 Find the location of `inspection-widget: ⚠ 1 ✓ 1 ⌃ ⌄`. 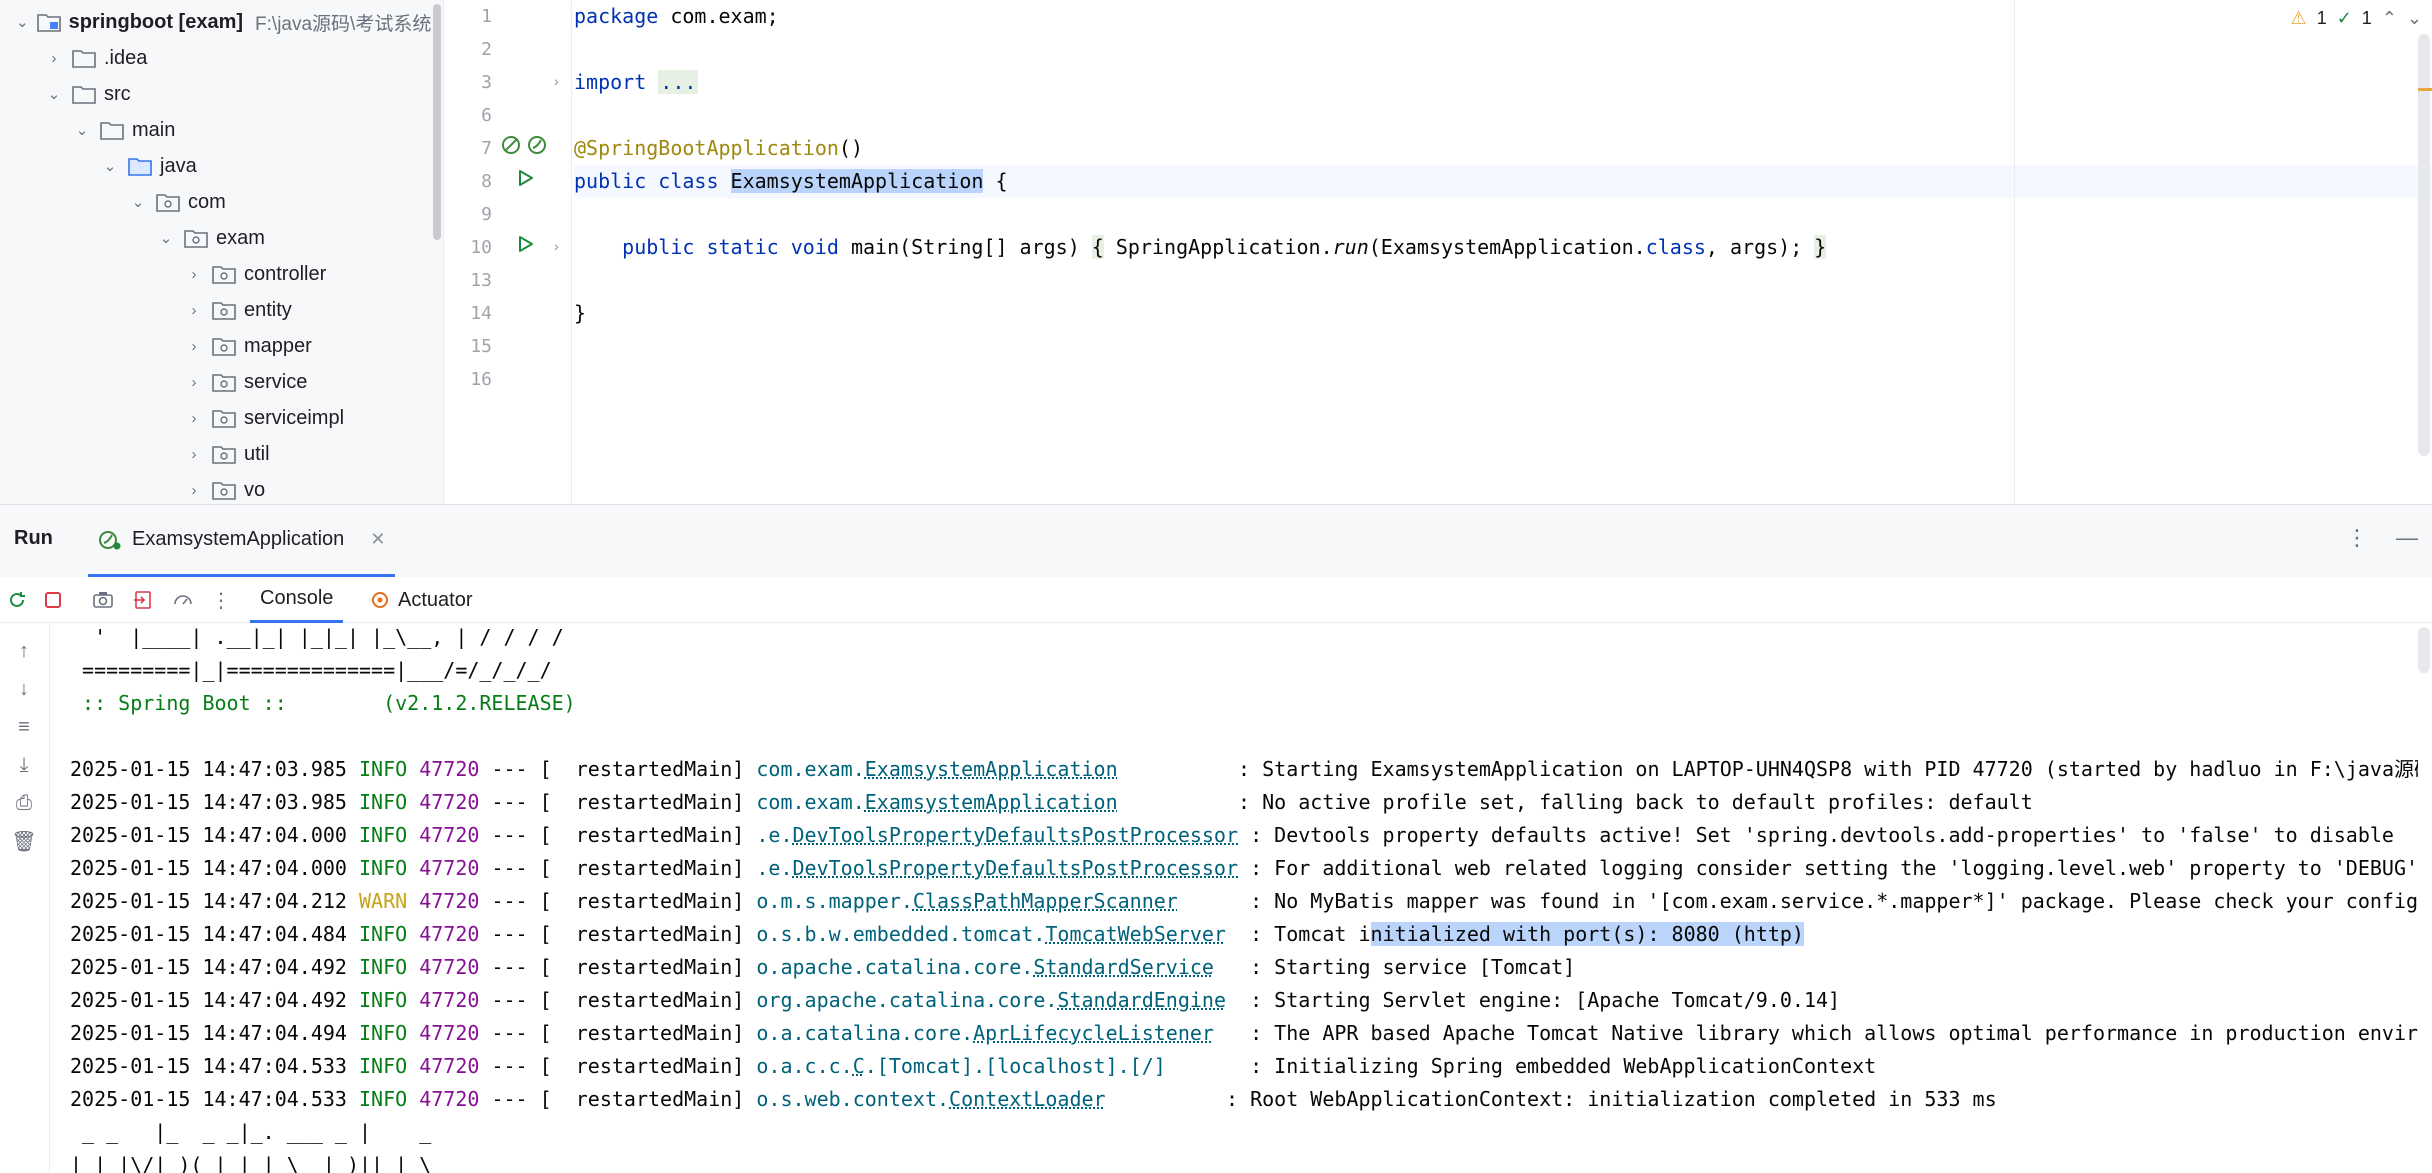

inspection-widget: ⚠ 1 ✓ 1 ⌃ ⌄ is located at coordinates (2356, 18).